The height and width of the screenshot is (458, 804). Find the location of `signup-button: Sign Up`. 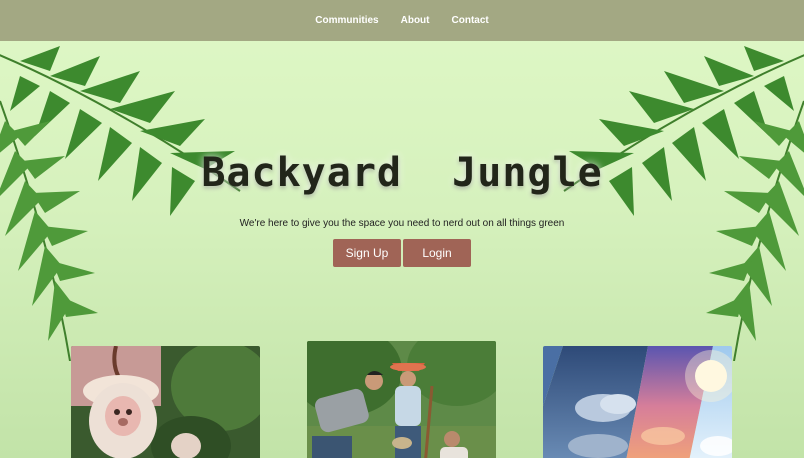

signup-button: Sign Up is located at coordinates (367, 253).